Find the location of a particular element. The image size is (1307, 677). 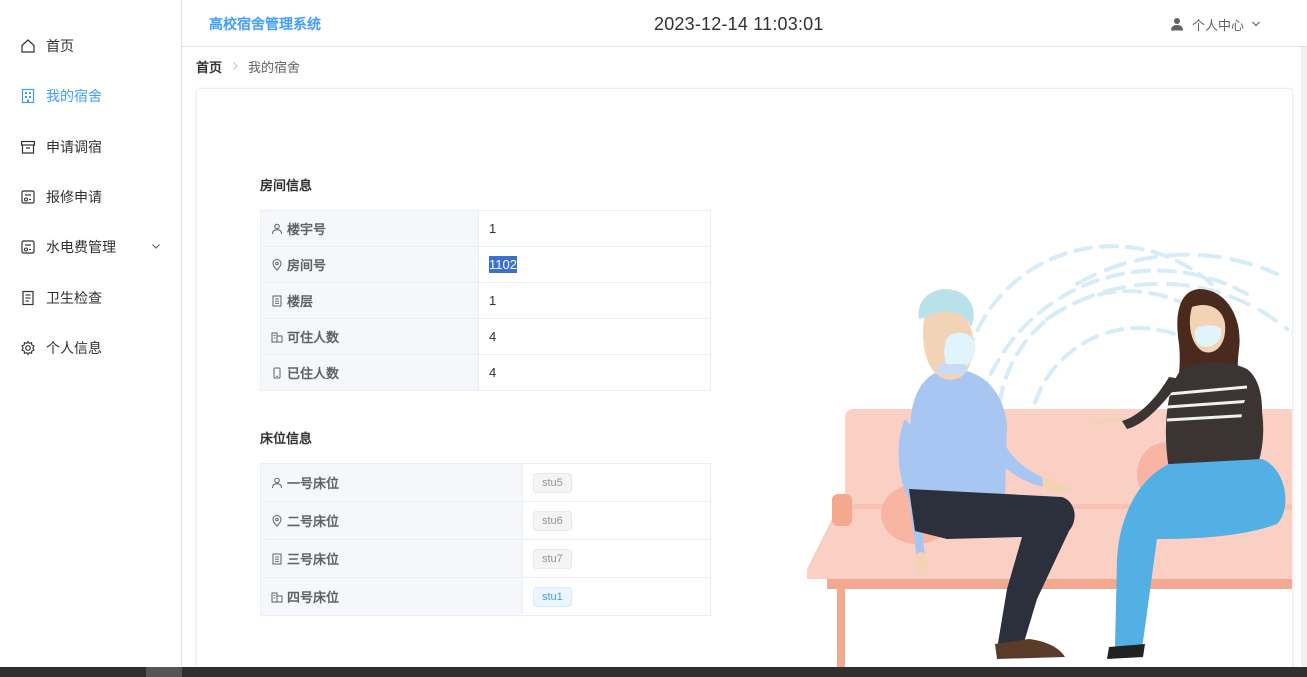

bed-1-value-cell: stu5 is located at coordinates (616, 482).